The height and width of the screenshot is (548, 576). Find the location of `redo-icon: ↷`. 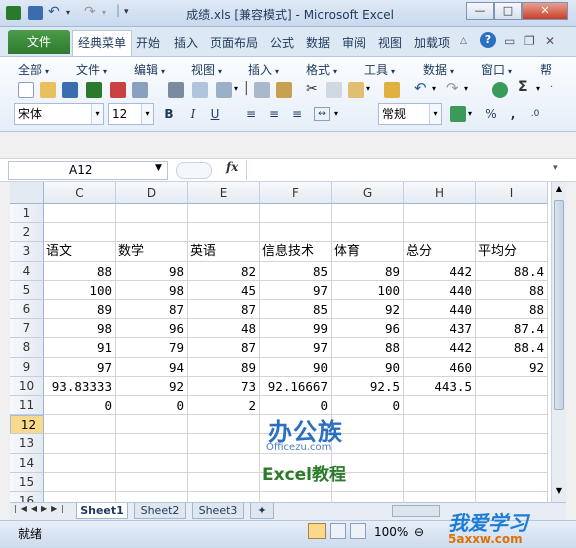

redo-icon: ↷ is located at coordinates (90, 12).